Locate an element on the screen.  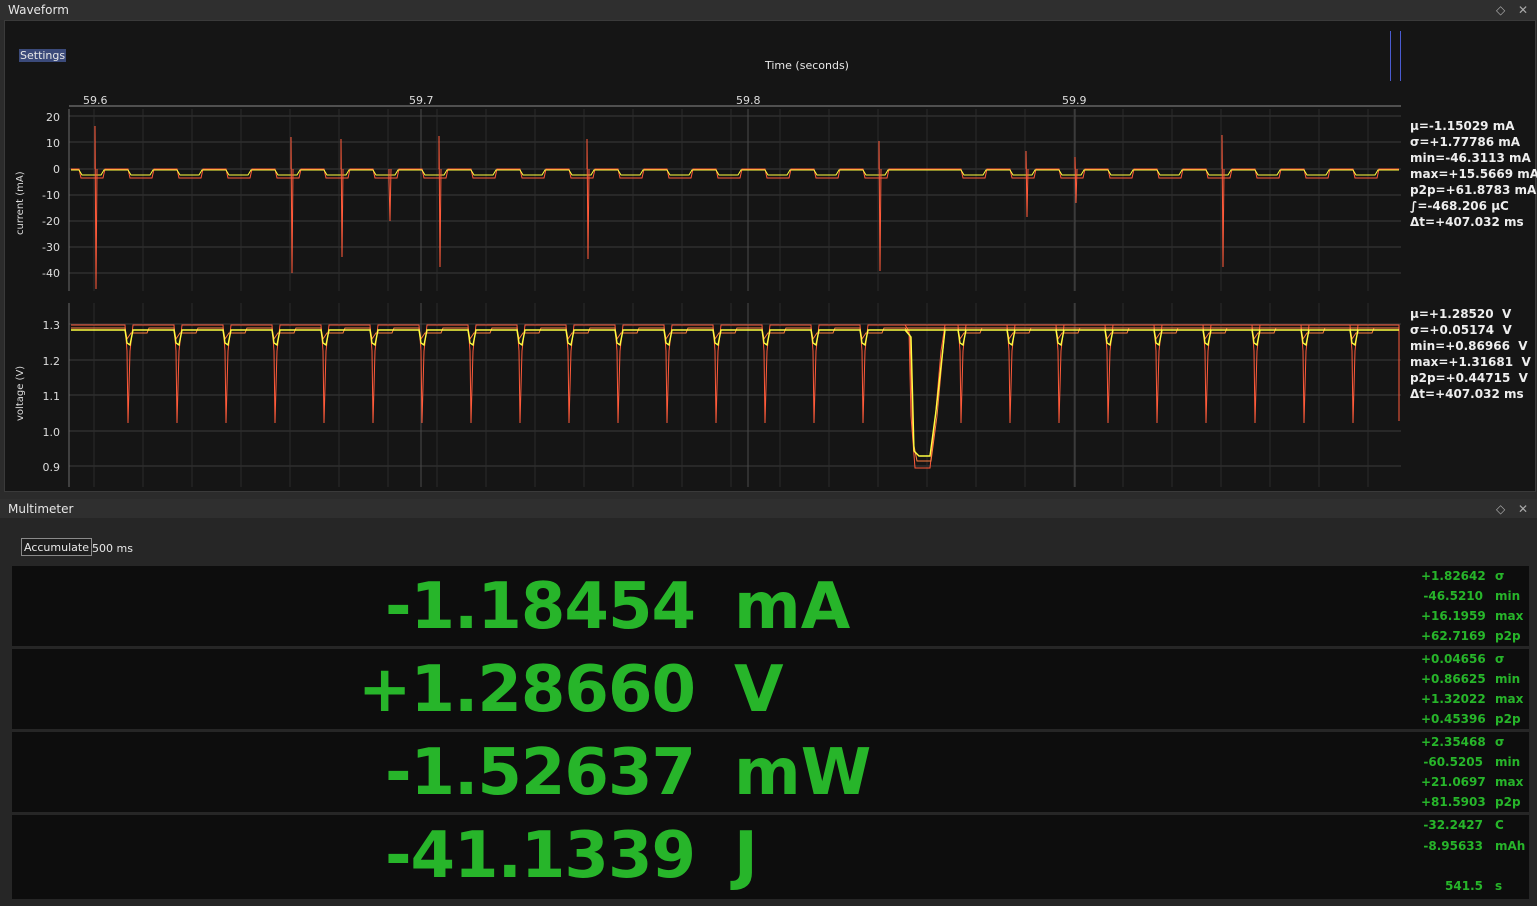
stat-line: σ=+1.77786 mA is located at coordinates (1465, 142).